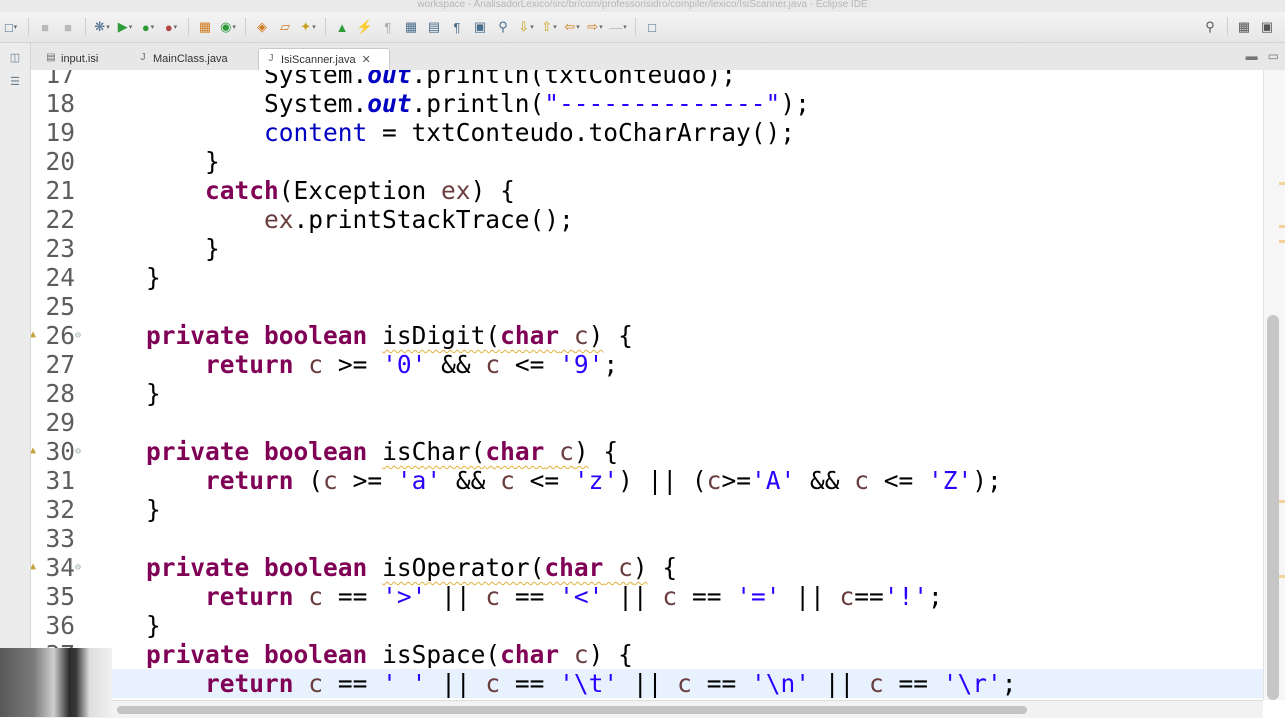 Image resolution: width=1285 pixels, height=718 pixels. I want to click on code-line: 26 ▲ ⊖ private boolean isDigit(char c) {, so click(647, 335).